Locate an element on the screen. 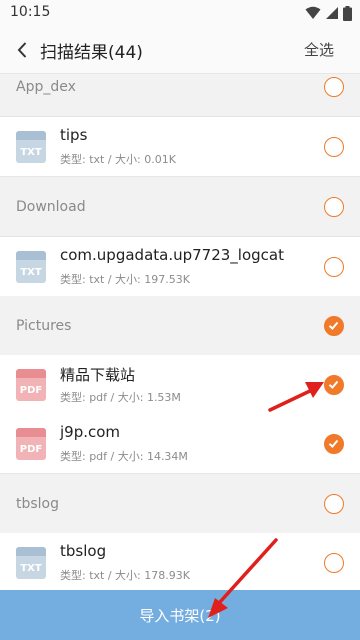 This screenshot has width=360, height=640. file-name: j9p.com is located at coordinates (90, 432).